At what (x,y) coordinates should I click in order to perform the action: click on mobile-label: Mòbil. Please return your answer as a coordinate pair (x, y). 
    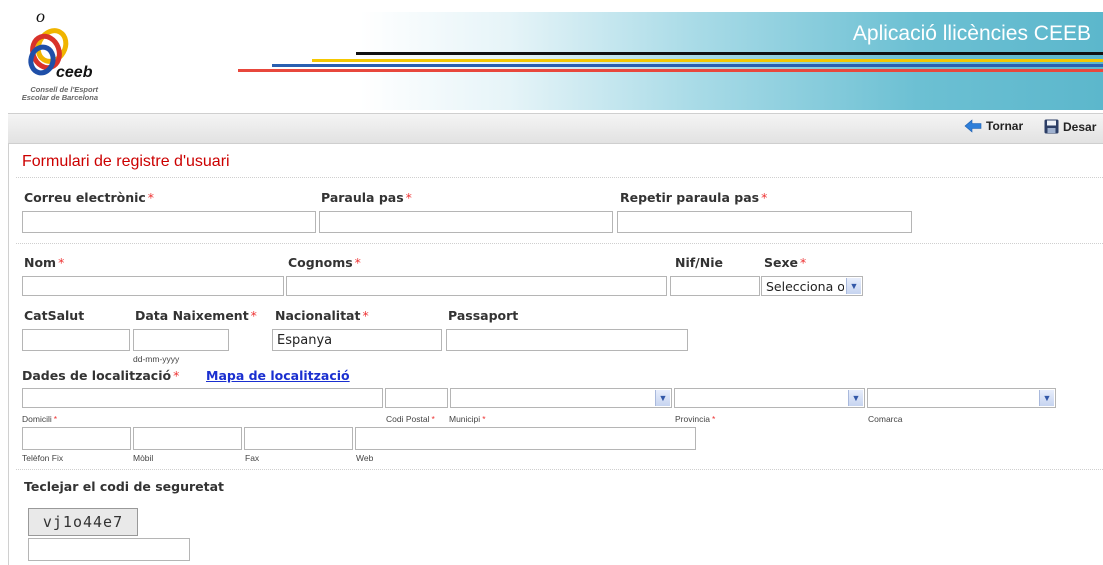
    Looking at the image, I should click on (143, 458).